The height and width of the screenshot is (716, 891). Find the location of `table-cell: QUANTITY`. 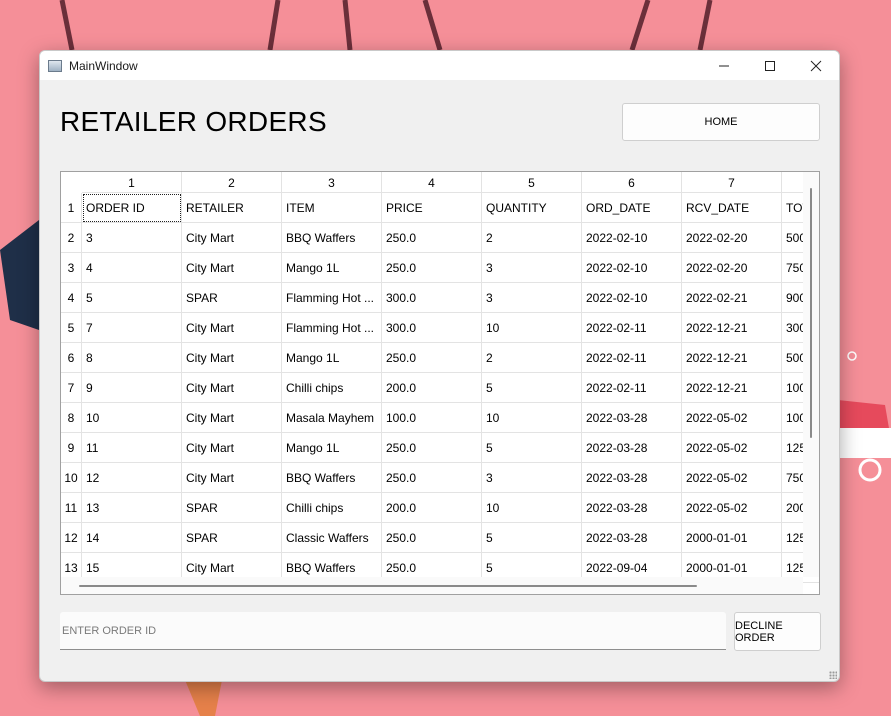

table-cell: QUANTITY is located at coordinates (532, 208).